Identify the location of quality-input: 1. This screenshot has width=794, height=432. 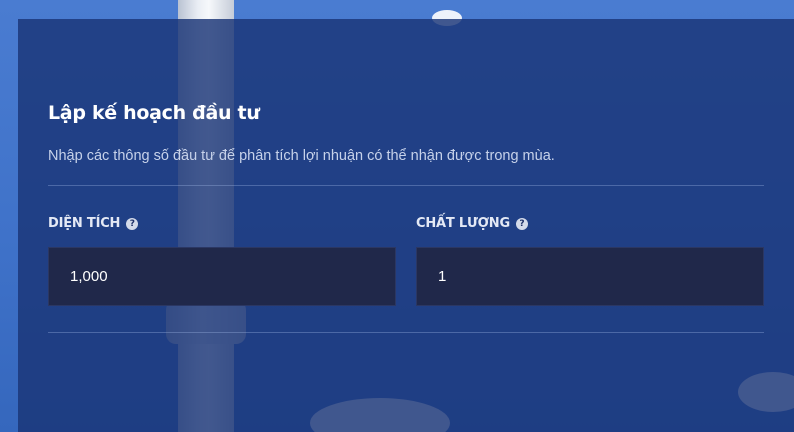
(590, 276).